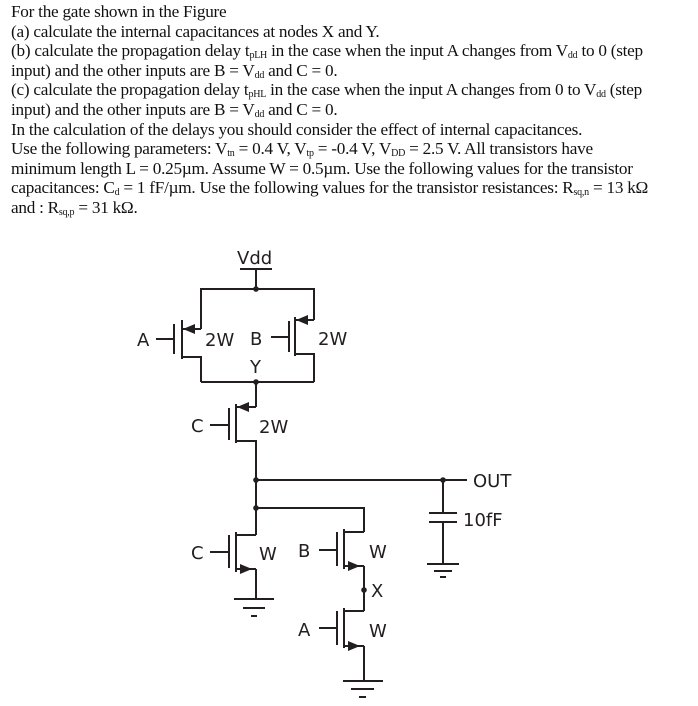 The width and height of the screenshot is (698, 706). Describe the element at coordinates (342, 644) in the screenshot. I see `nmos-a-transistor` at that location.